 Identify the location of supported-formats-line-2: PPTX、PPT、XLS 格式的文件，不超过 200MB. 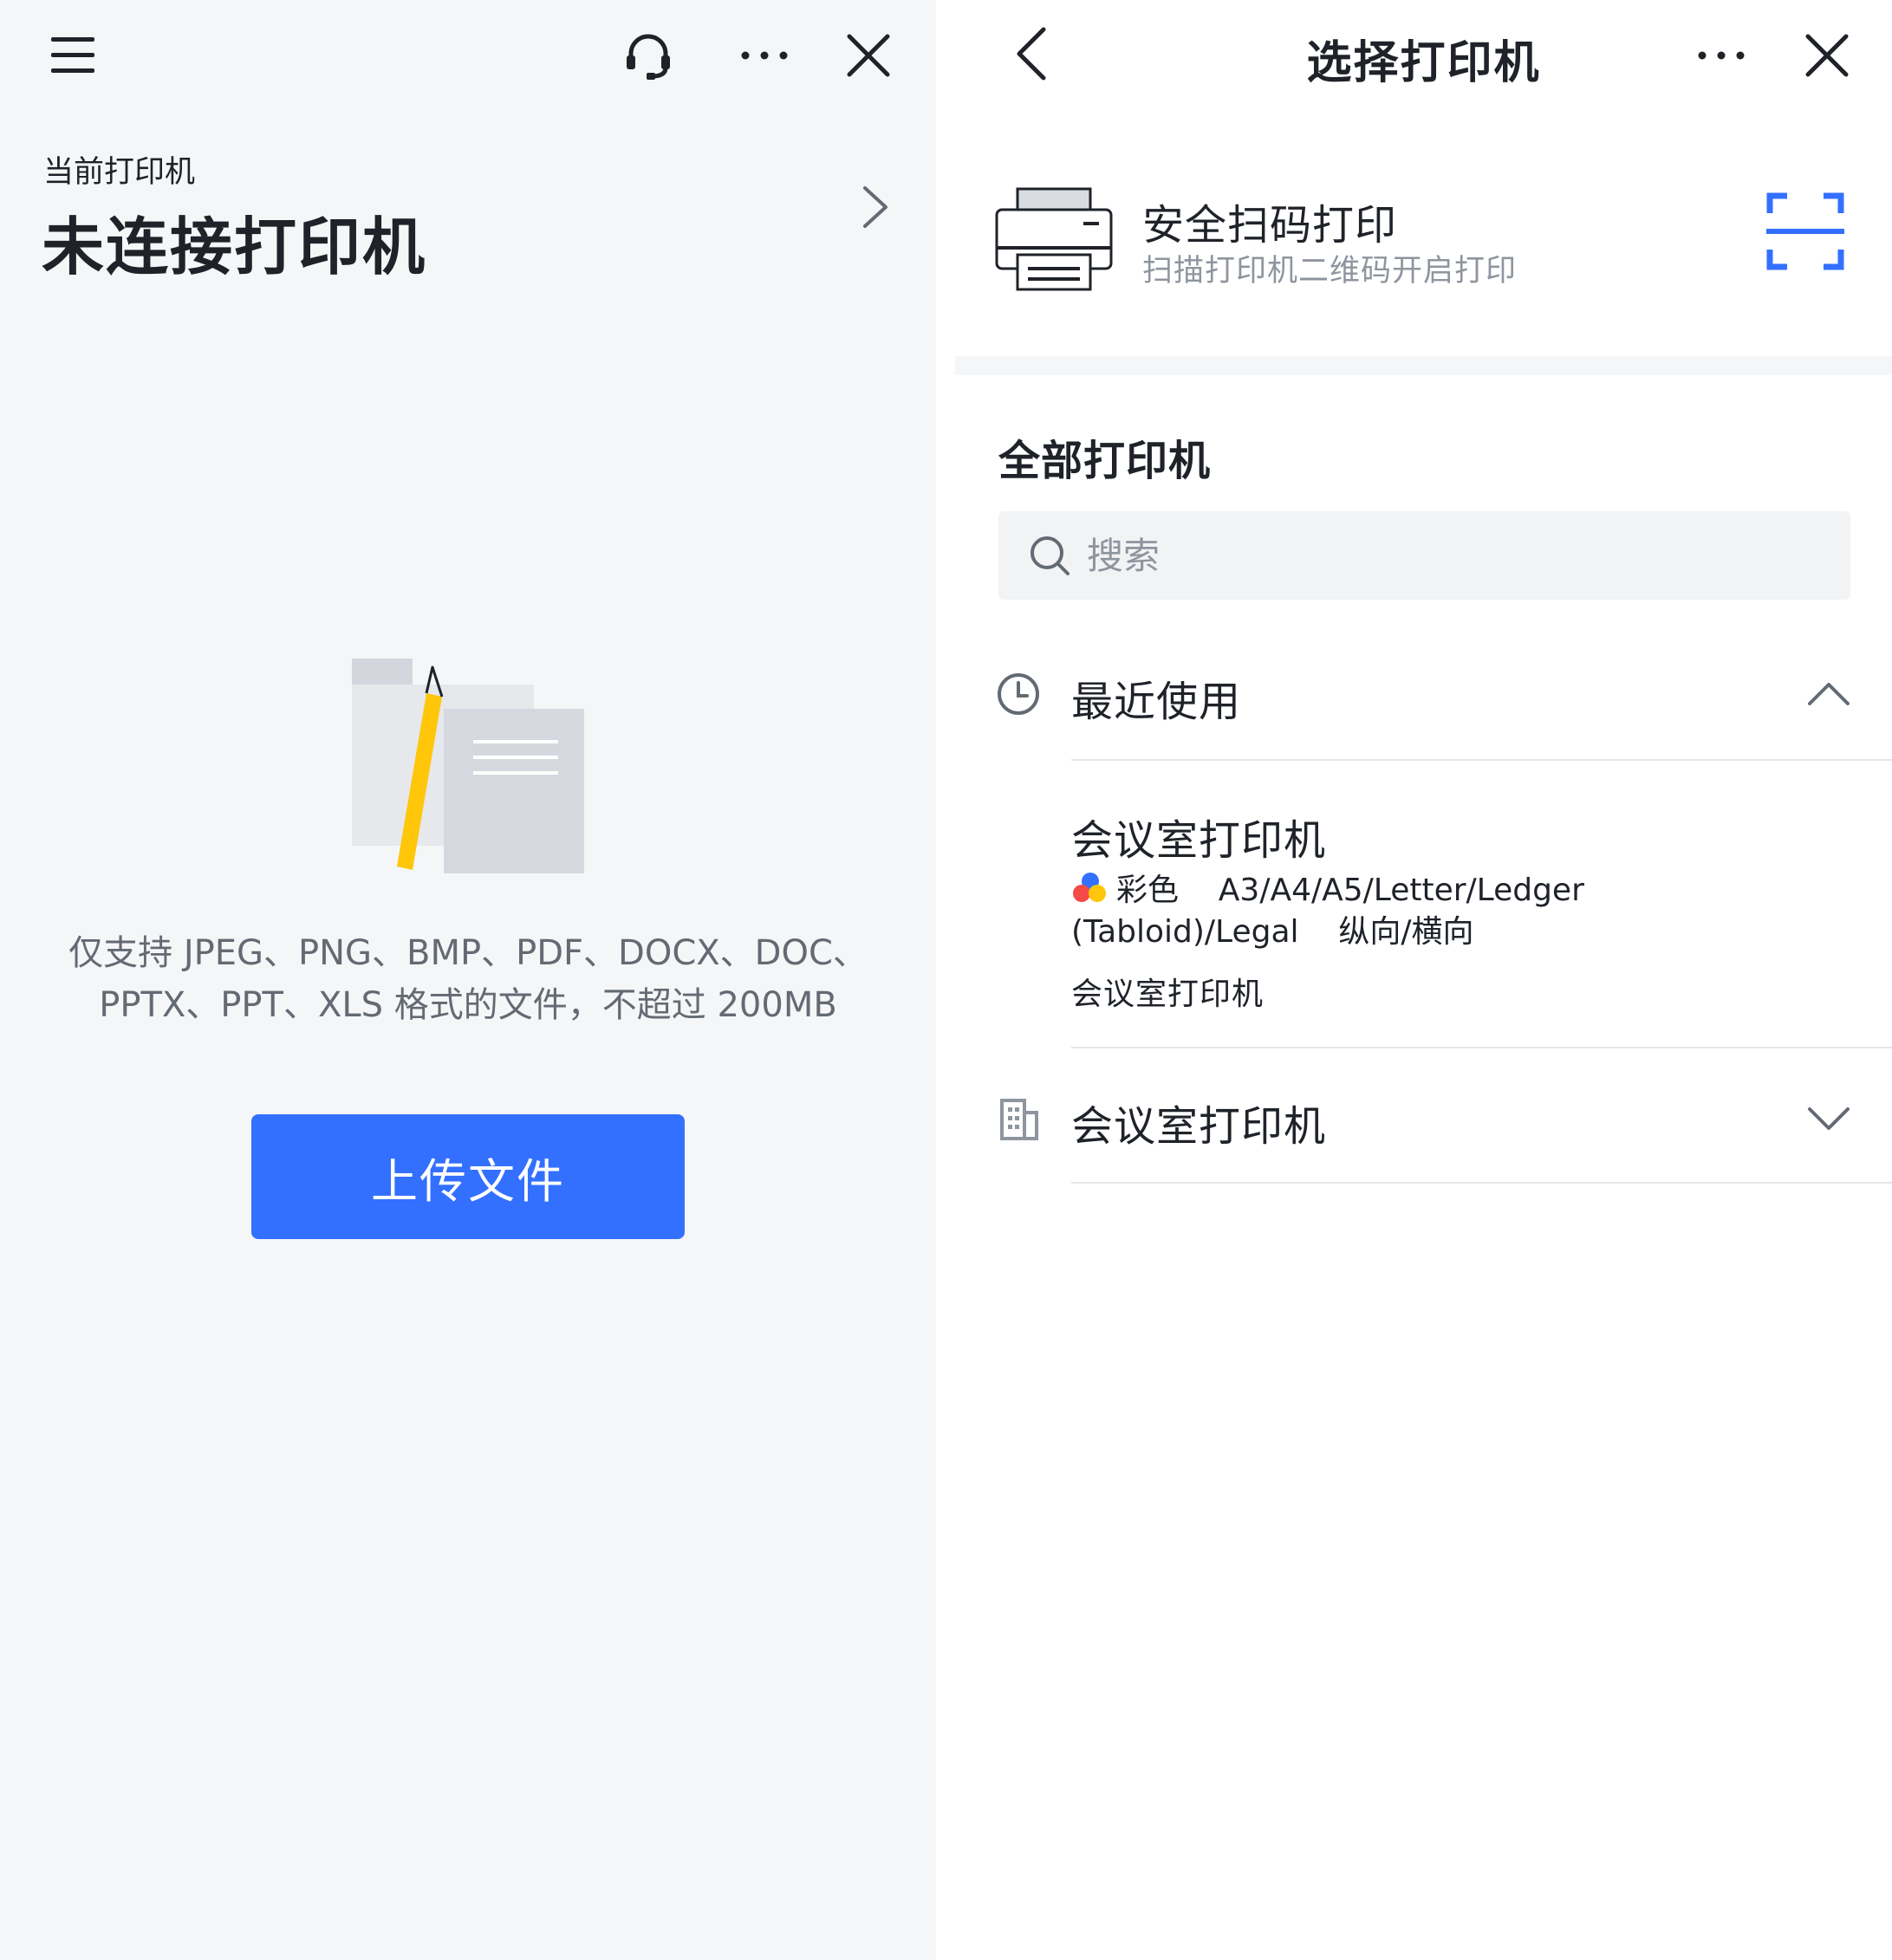
(468, 1005).